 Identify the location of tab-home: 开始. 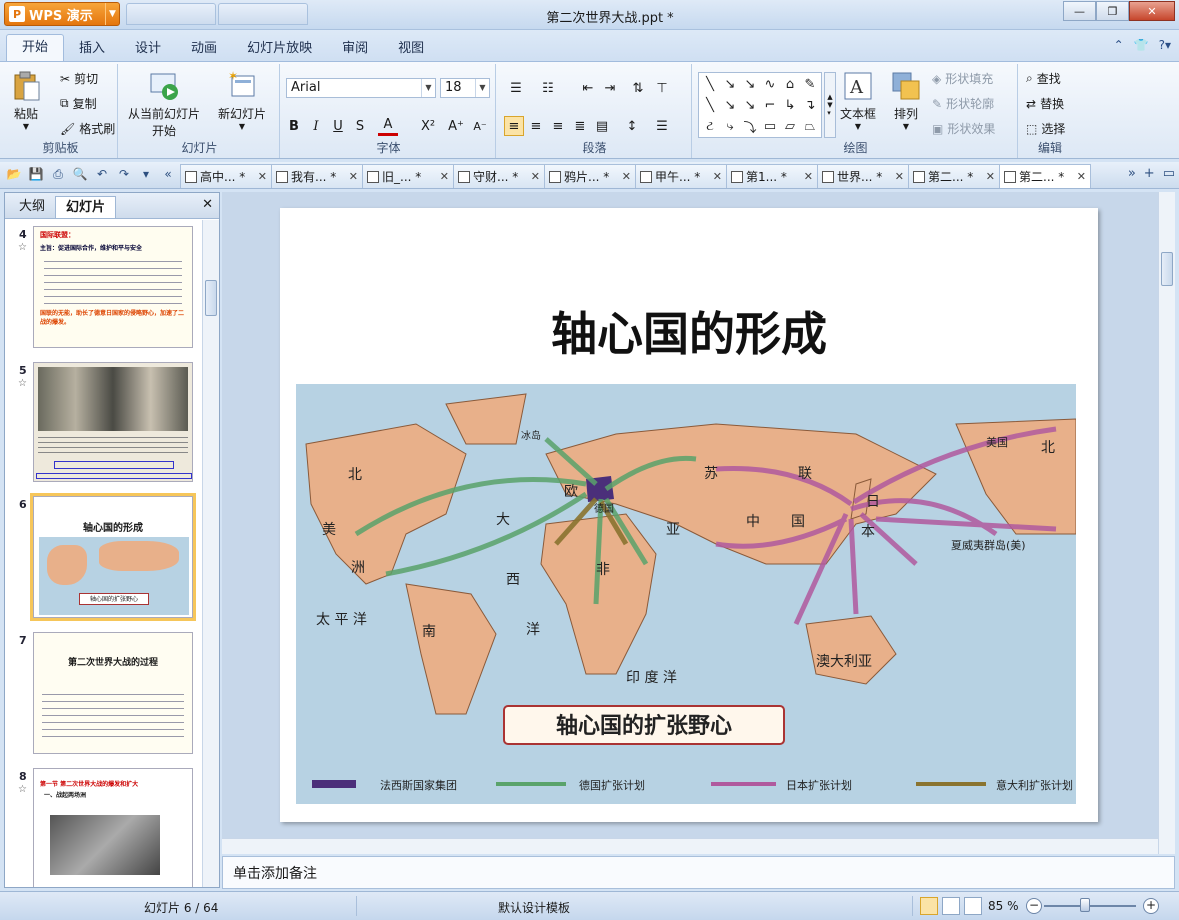
(35, 48).